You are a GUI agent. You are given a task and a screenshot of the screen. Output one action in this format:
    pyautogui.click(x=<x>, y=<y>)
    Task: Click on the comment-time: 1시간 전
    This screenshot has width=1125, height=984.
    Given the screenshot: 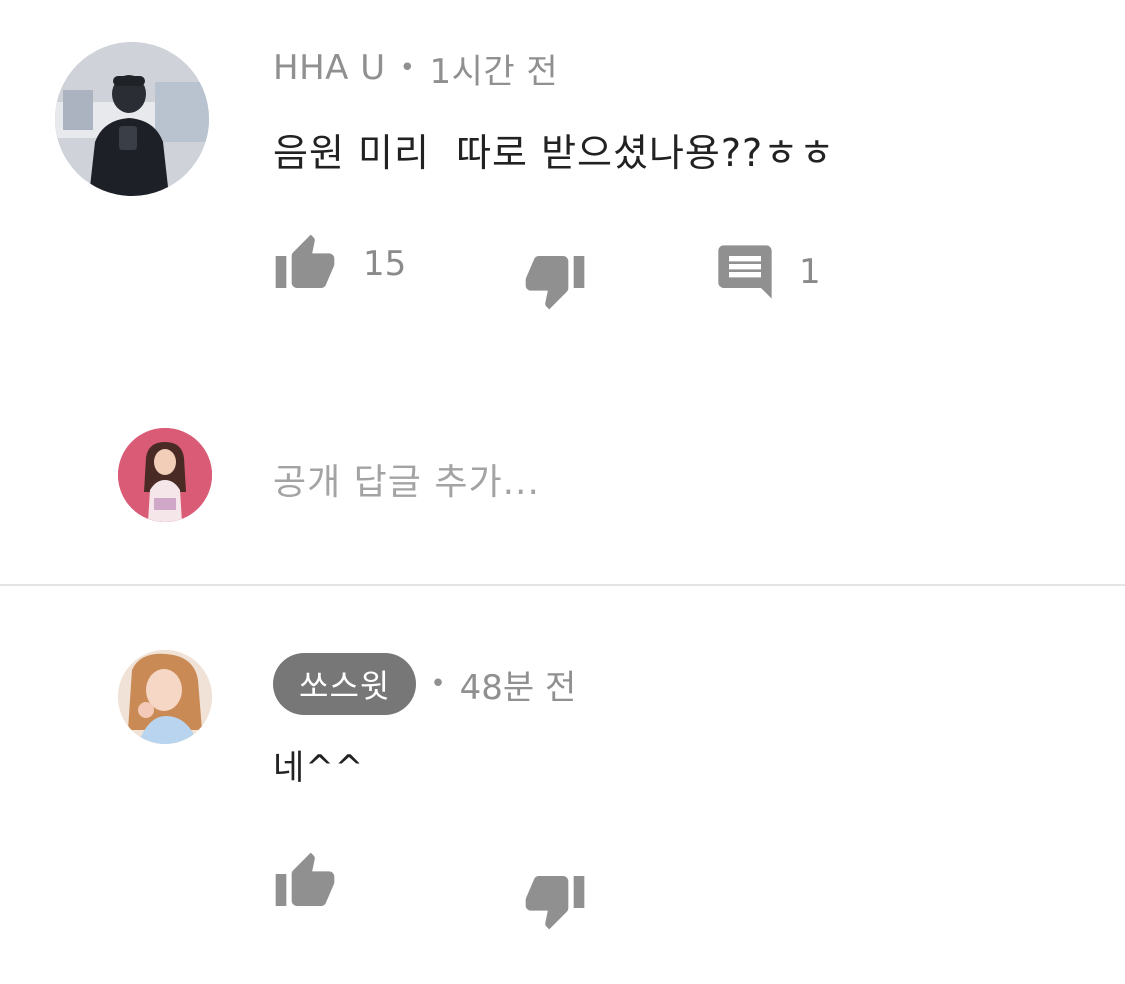 What is the action you would take?
    pyautogui.click(x=493, y=68)
    